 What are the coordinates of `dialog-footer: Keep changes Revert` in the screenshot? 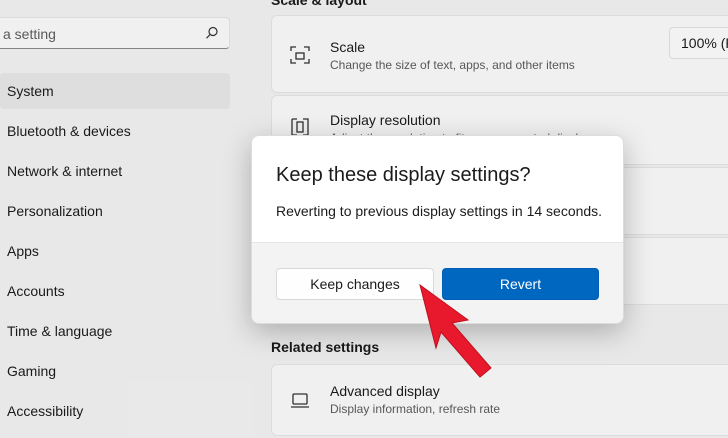 It's located at (437, 282).